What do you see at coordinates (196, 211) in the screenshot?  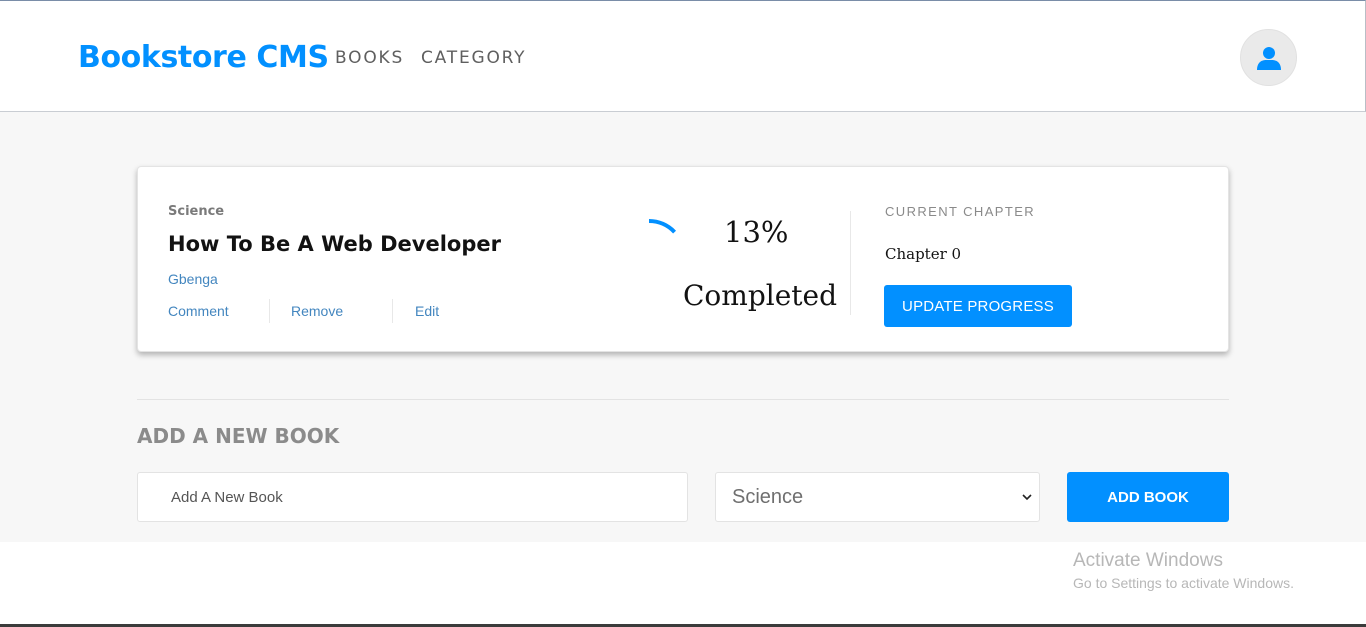 I see `book-category: Science` at bounding box center [196, 211].